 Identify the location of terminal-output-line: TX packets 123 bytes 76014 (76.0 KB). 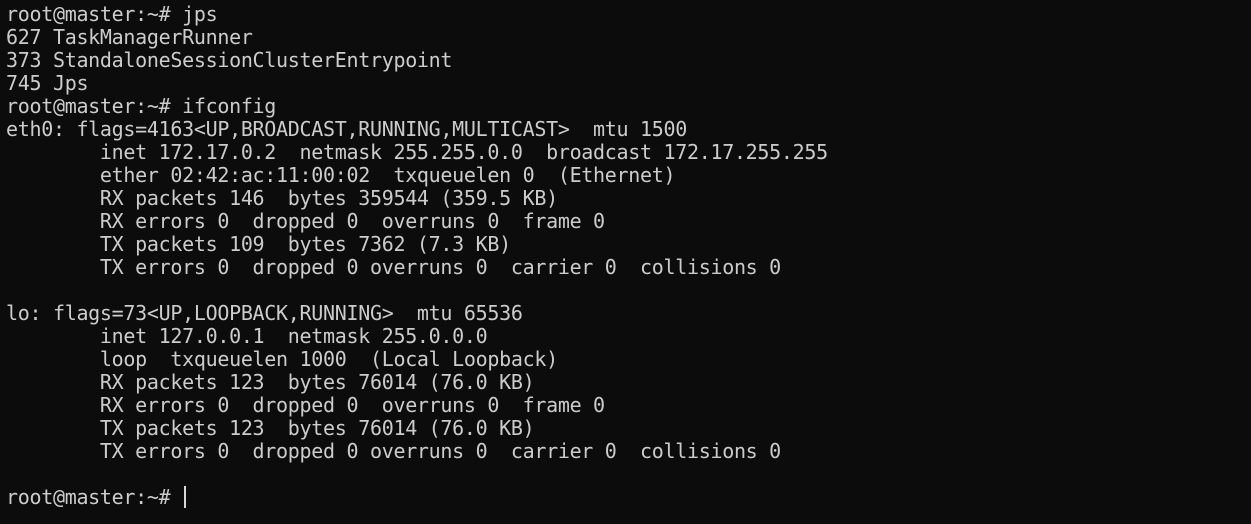
(270, 428).